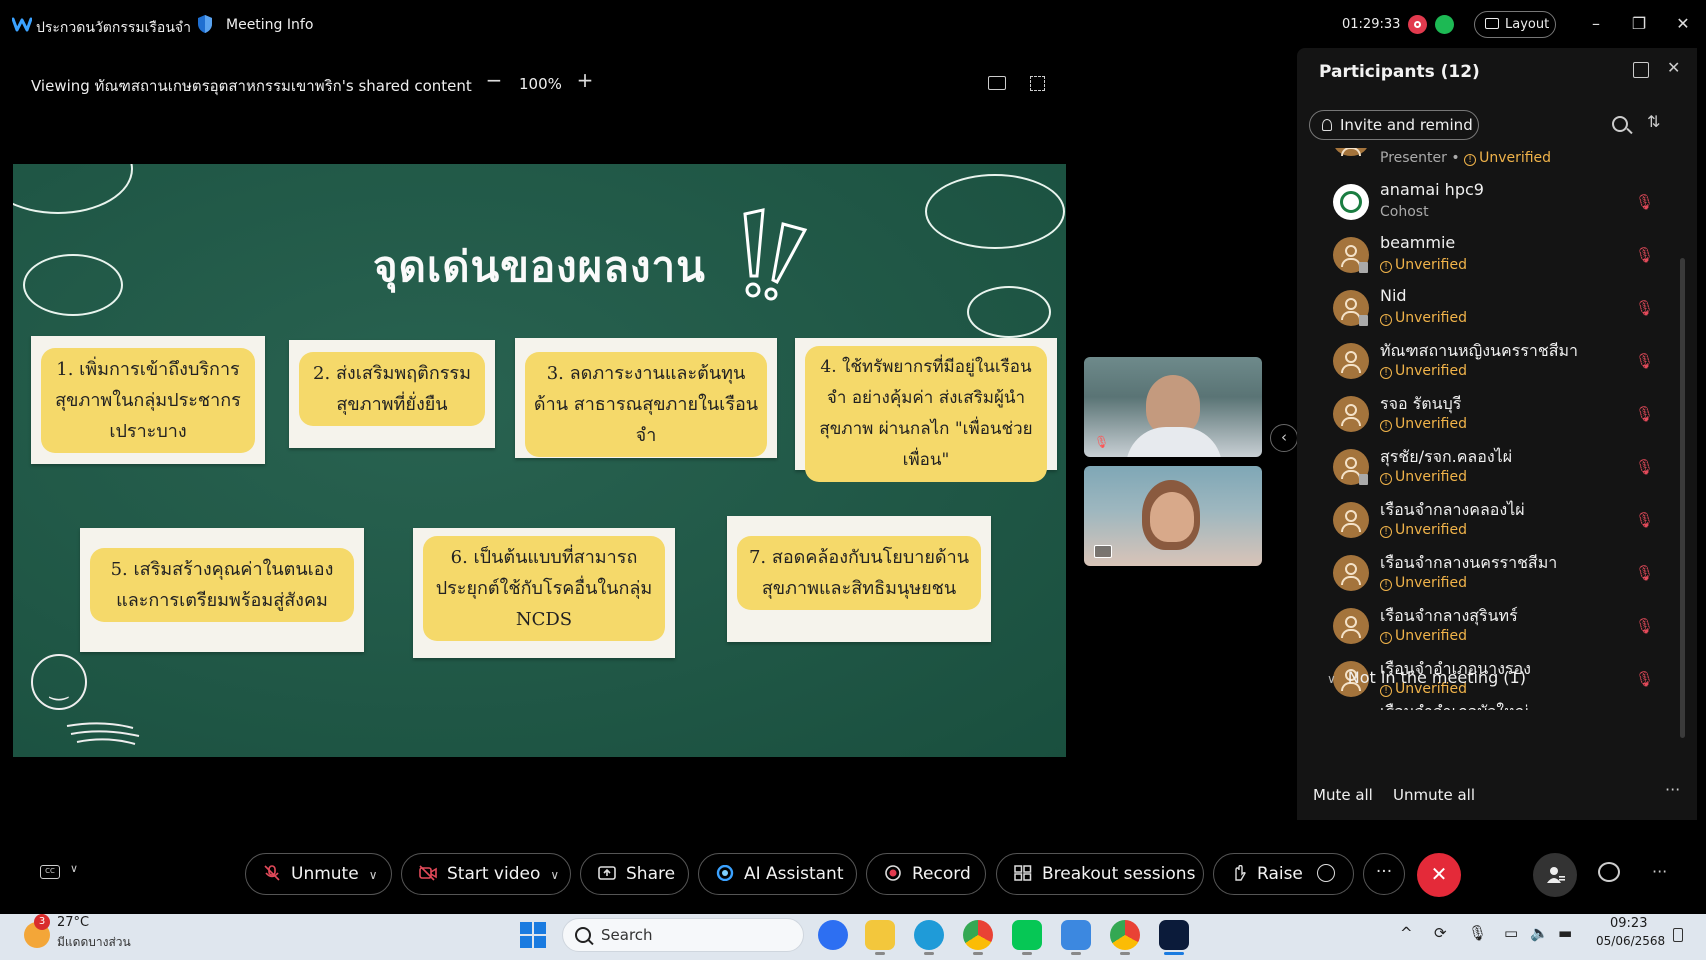 Image resolution: width=1706 pixels, height=960 pixels. I want to click on volume-icon: 🔈, so click(1539, 933).